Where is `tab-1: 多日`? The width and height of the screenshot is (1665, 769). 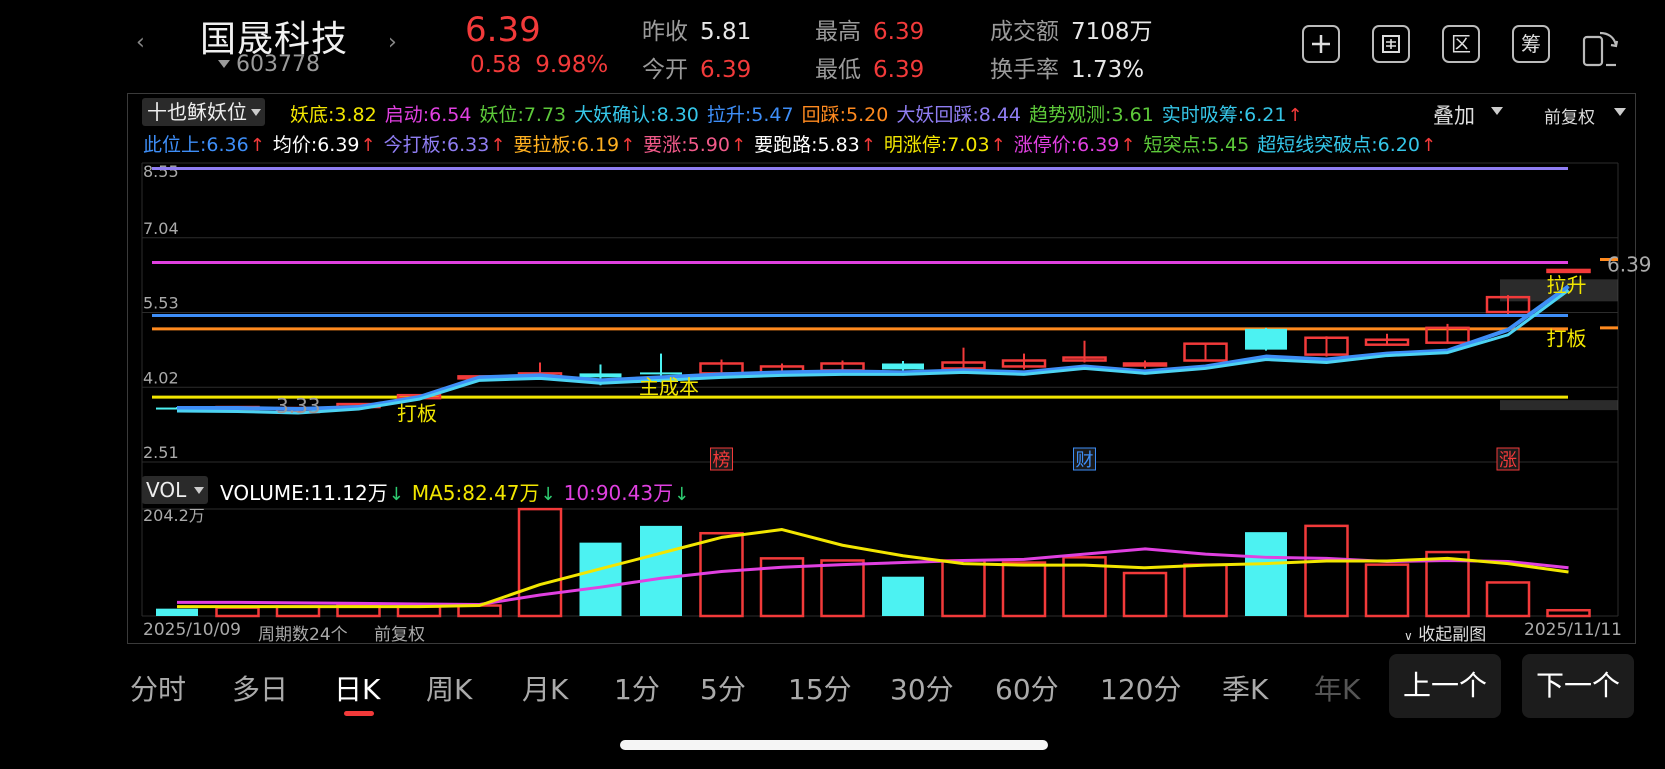 tab-1: 多日 is located at coordinates (260, 688).